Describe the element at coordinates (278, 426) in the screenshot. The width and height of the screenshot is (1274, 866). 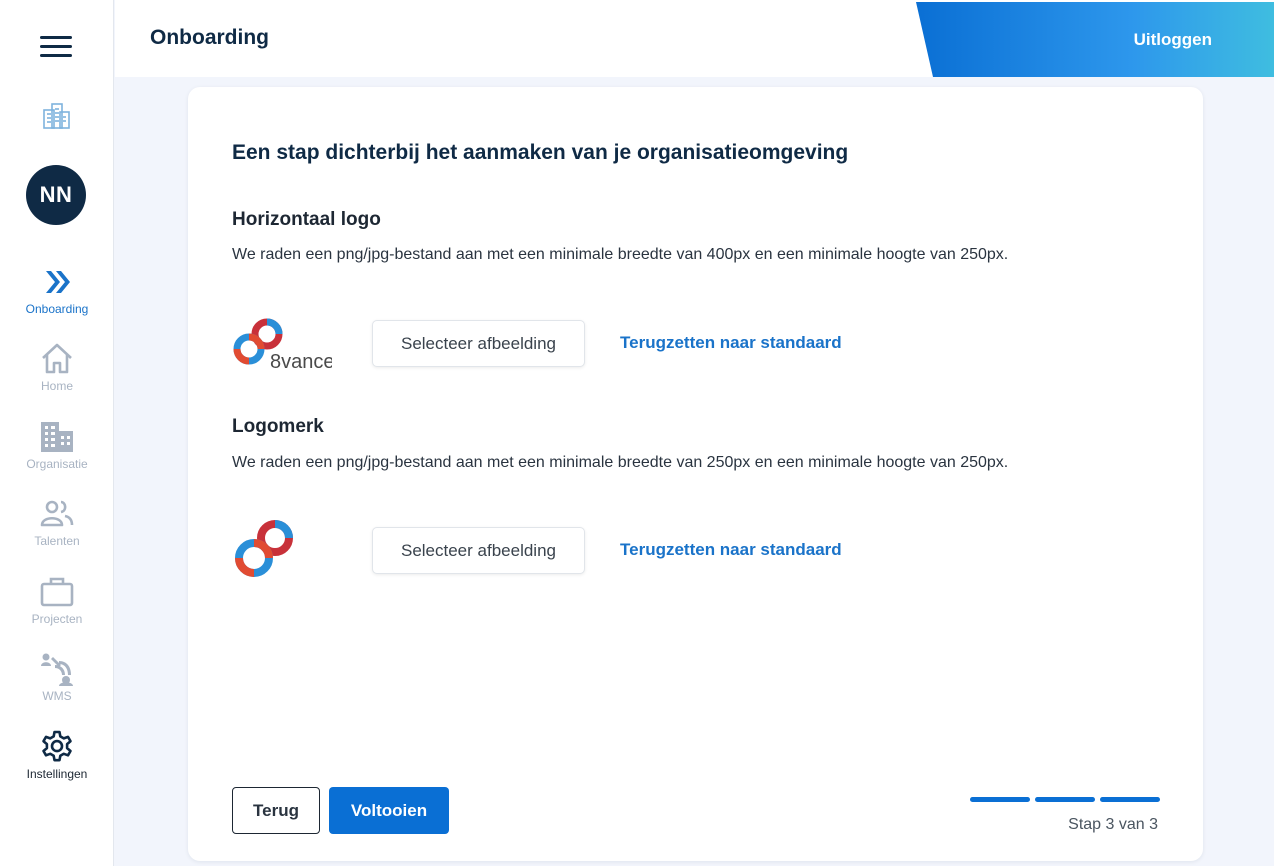
I see `section-title-logomark: Logomerk` at that location.